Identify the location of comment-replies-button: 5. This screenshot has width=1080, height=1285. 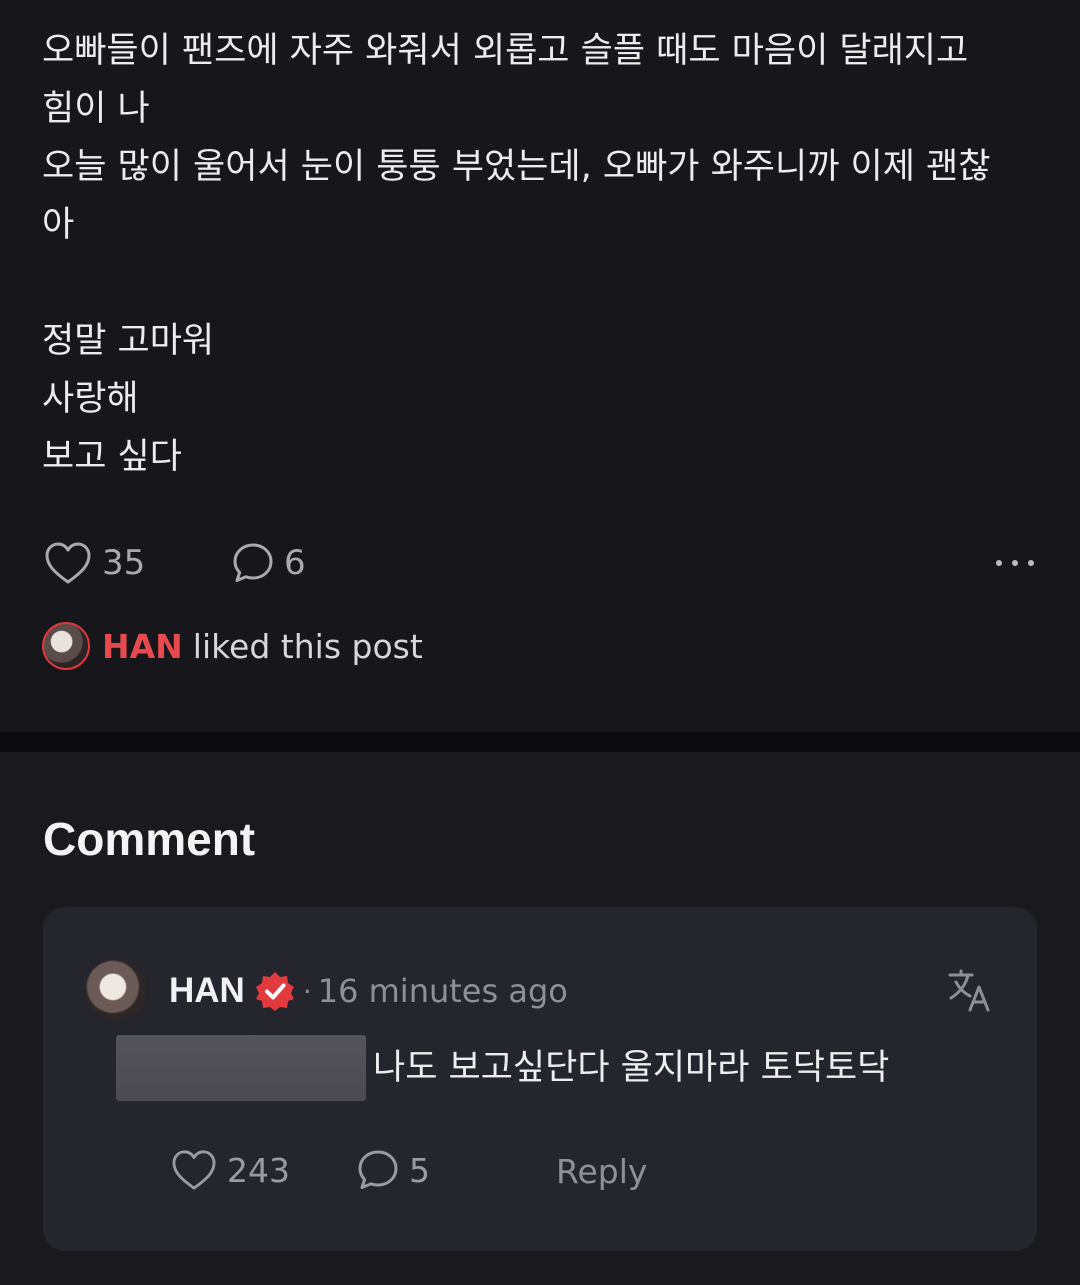
(393, 1170).